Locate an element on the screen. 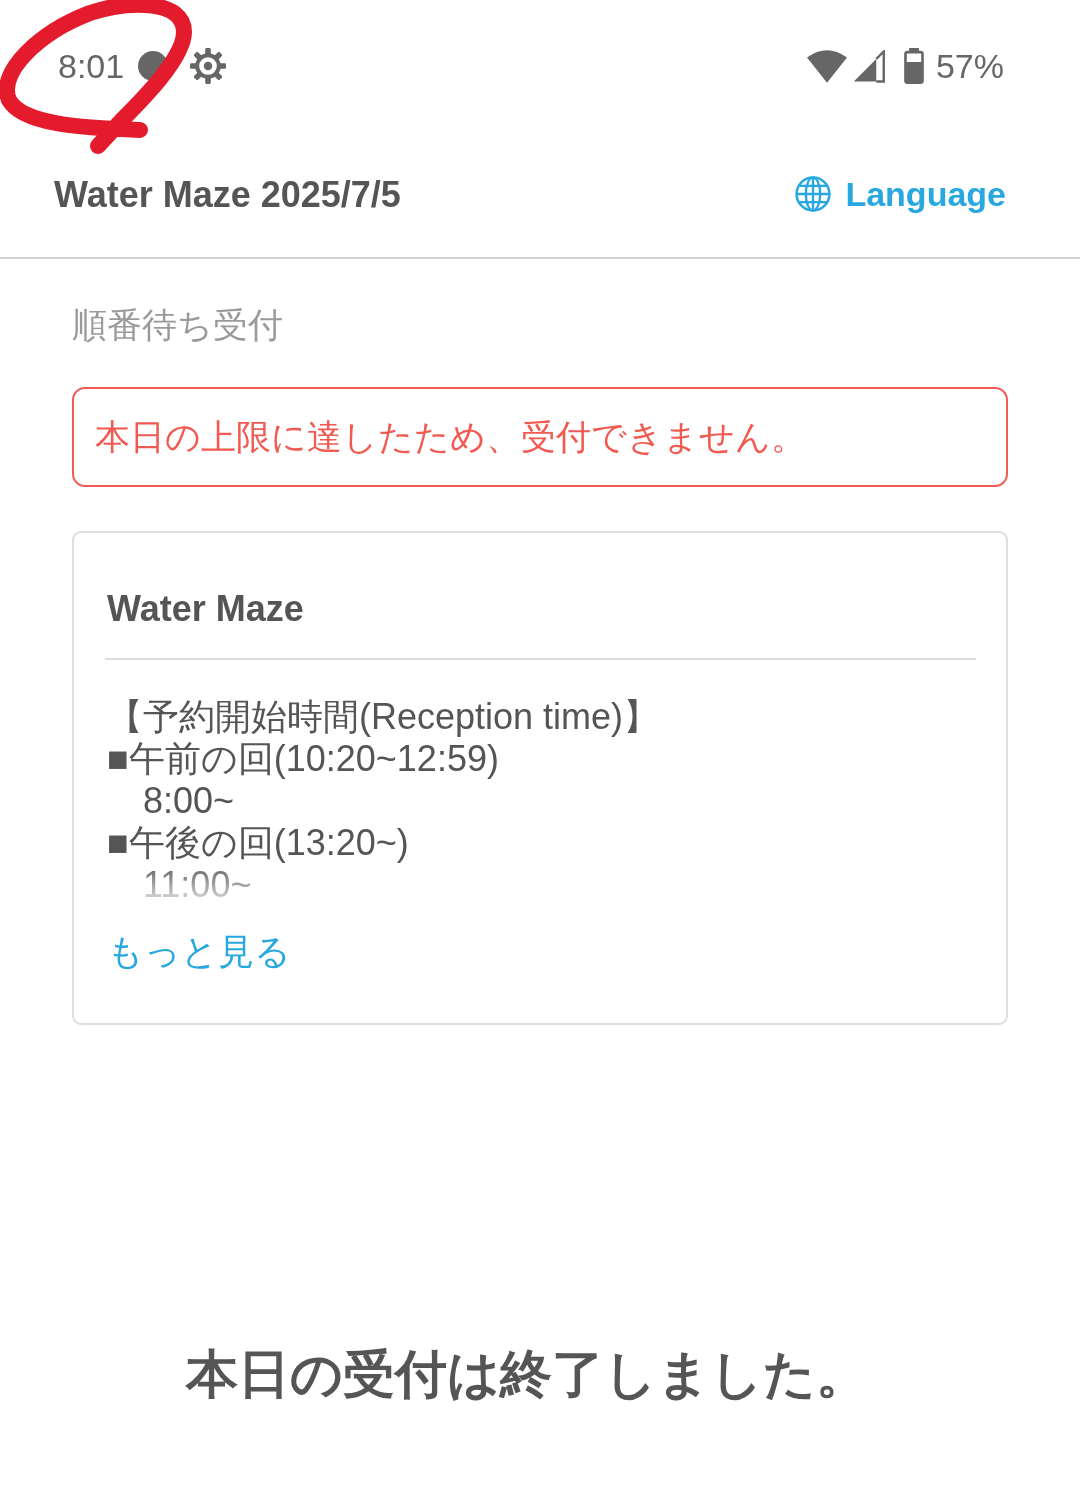 The image size is (1080, 1492). status-time: 8:01 is located at coordinates (91, 66).